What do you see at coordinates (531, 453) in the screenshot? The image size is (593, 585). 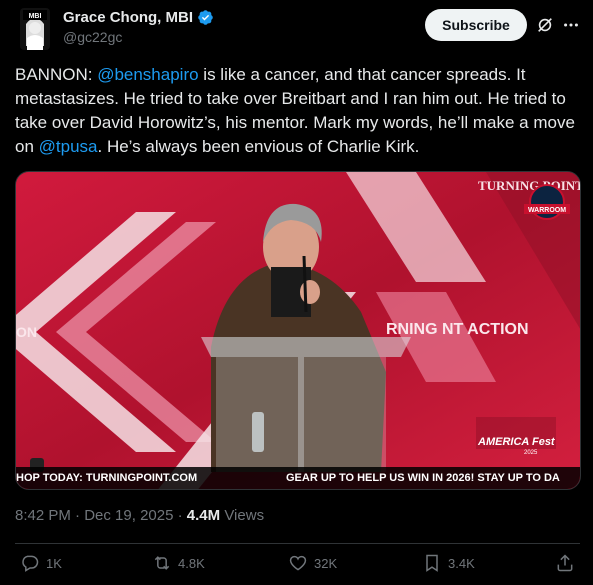 I see `americafest-year: 2025` at bounding box center [531, 453].